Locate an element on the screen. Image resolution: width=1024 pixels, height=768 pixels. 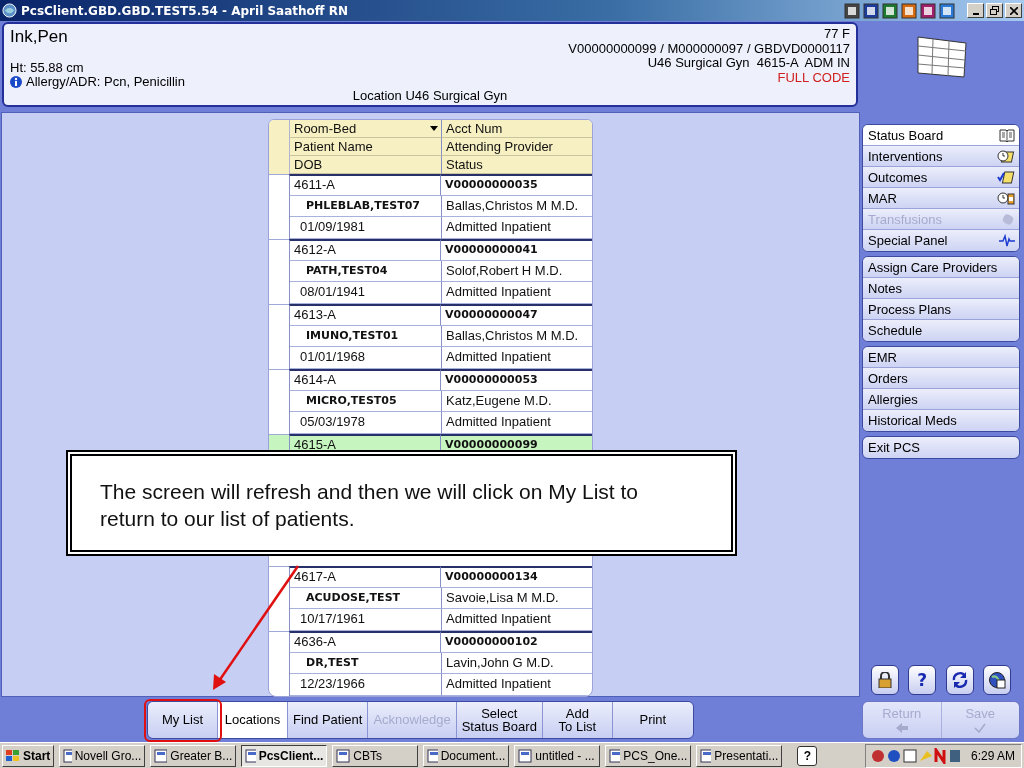
age-sex: 77 F is located at coordinates (837, 34).